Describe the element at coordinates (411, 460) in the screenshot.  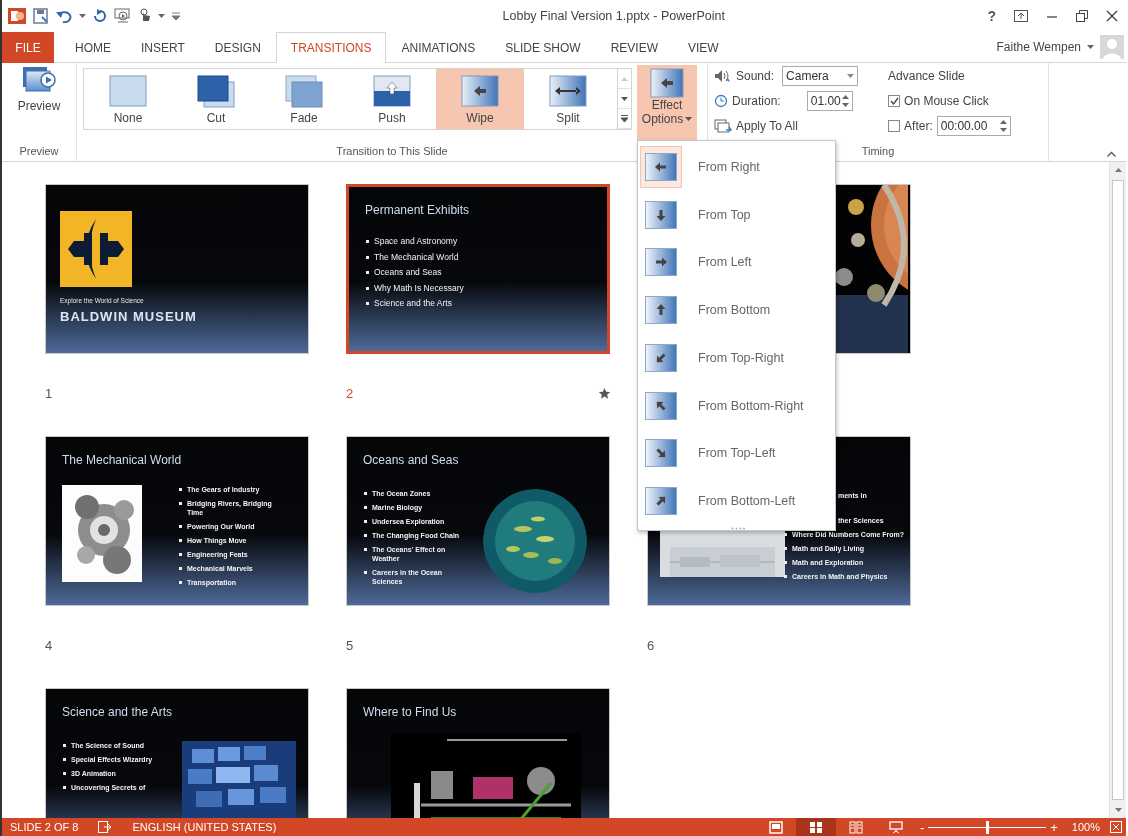
I see `slide-title: Oceans and Seas` at that location.